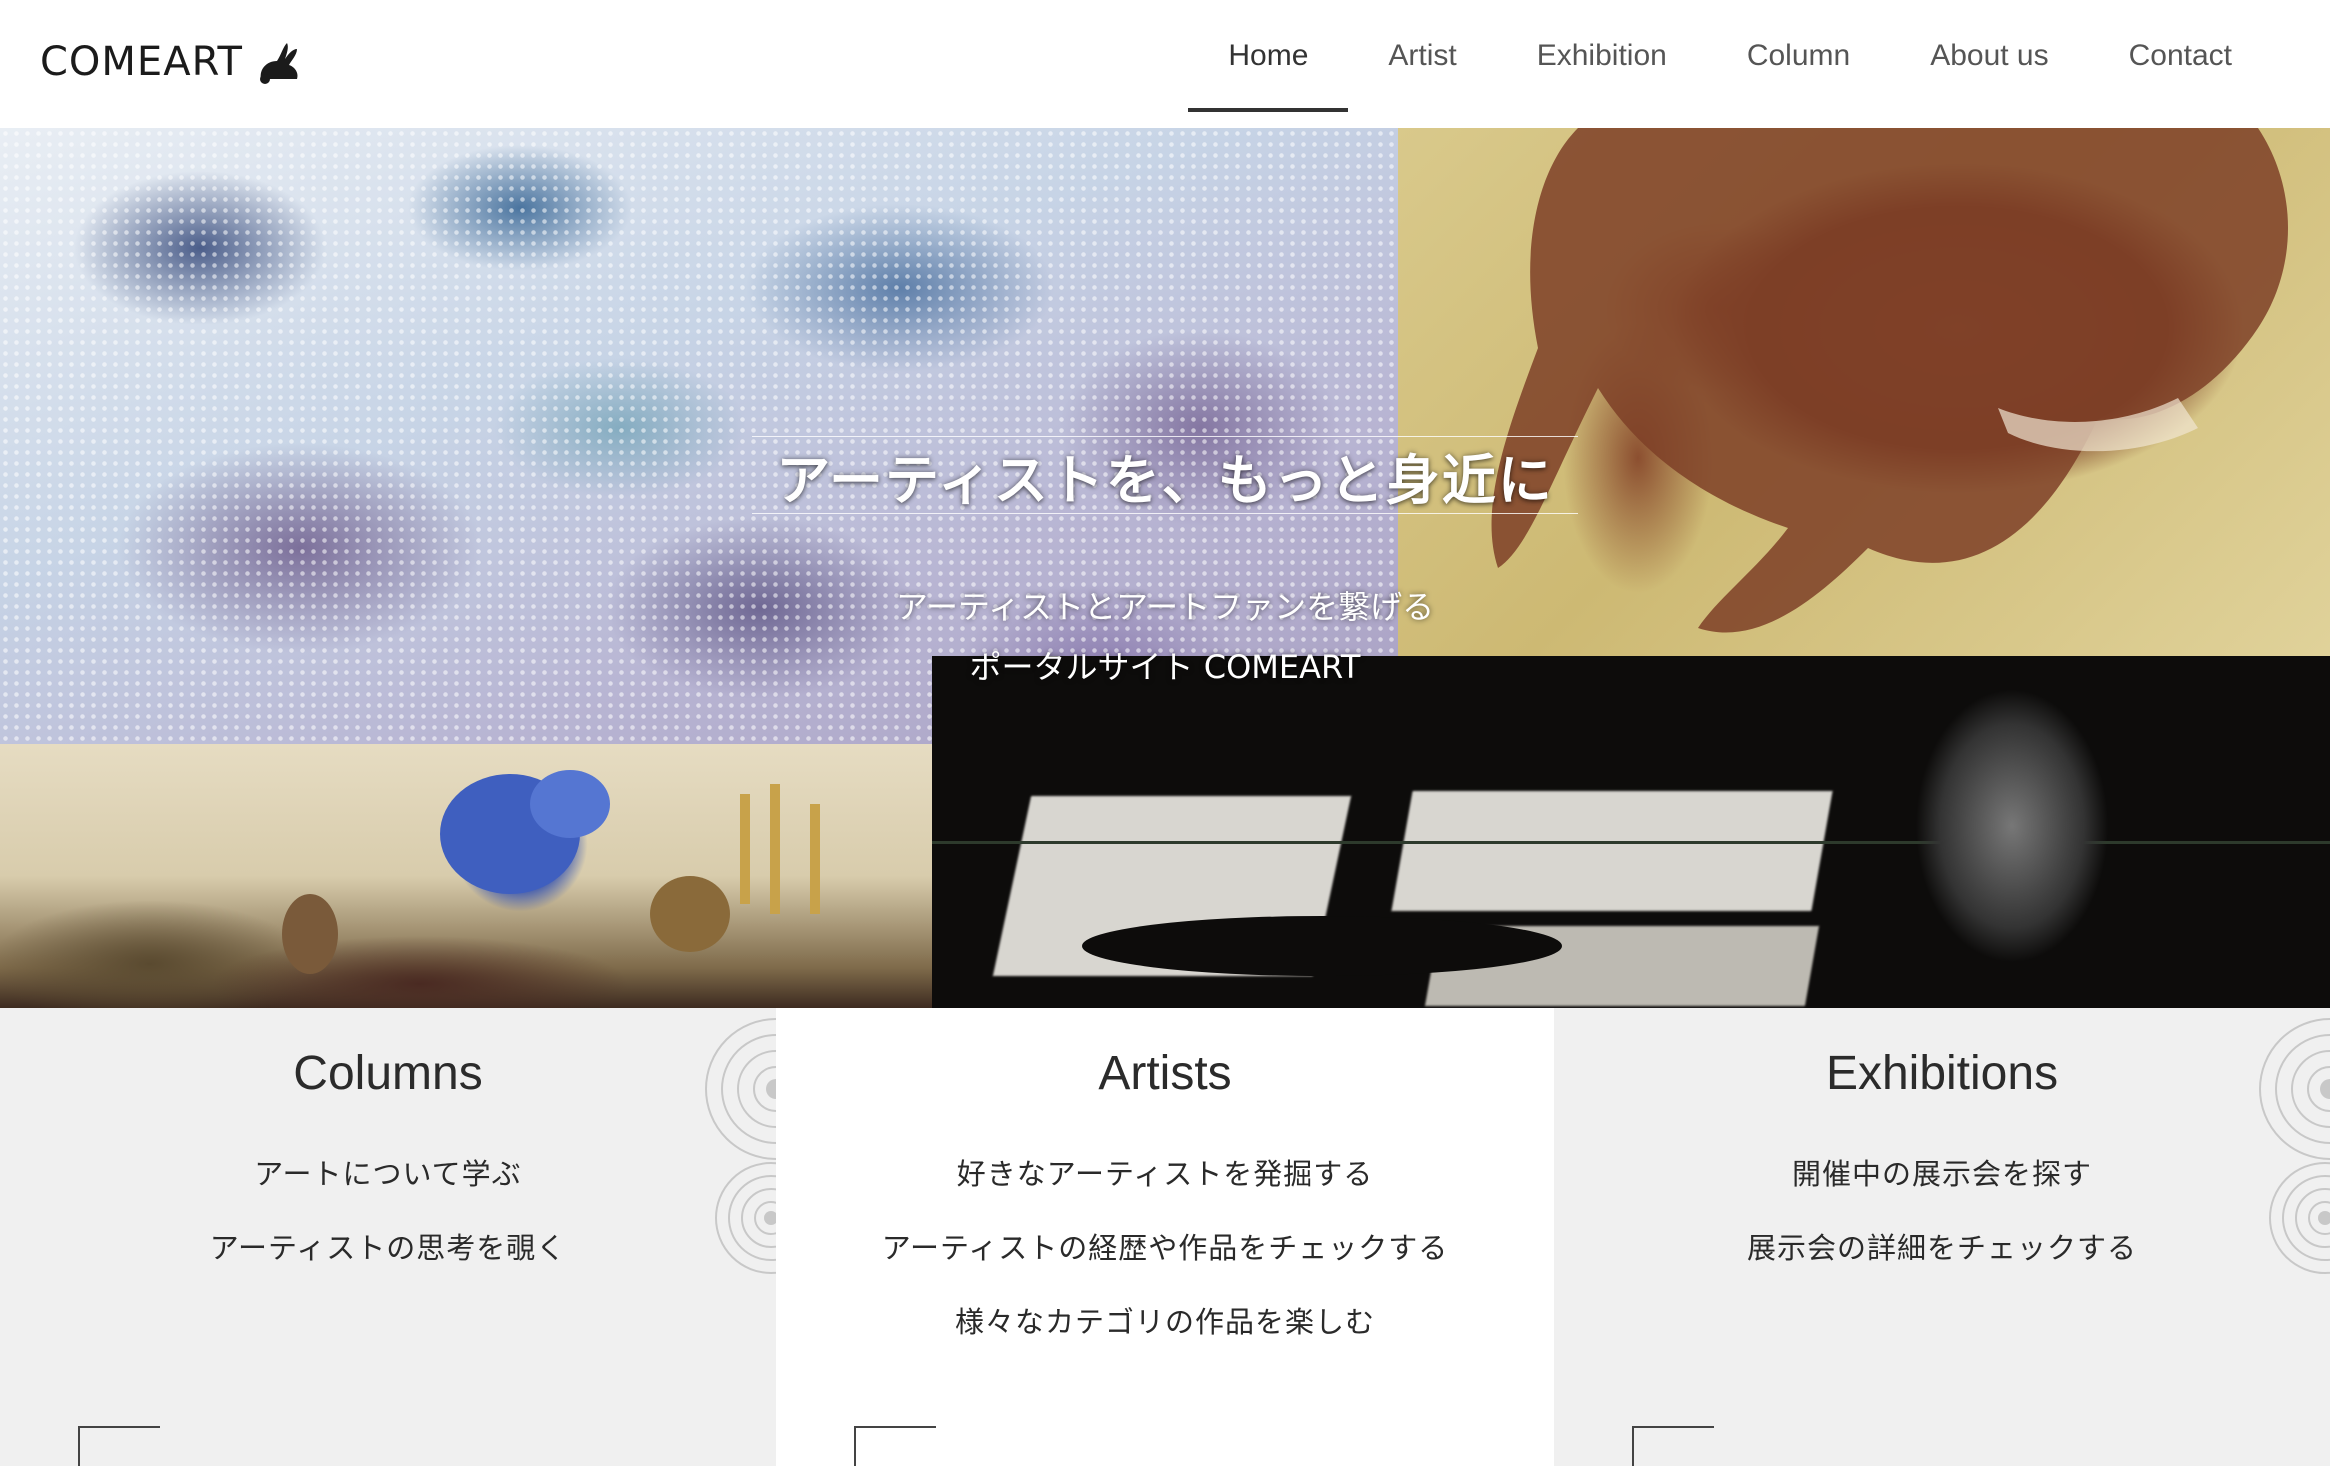 This screenshot has width=2330, height=1466. Describe the element at coordinates (141, 62) in the screenshot. I see `logo-text: COMEART` at that location.